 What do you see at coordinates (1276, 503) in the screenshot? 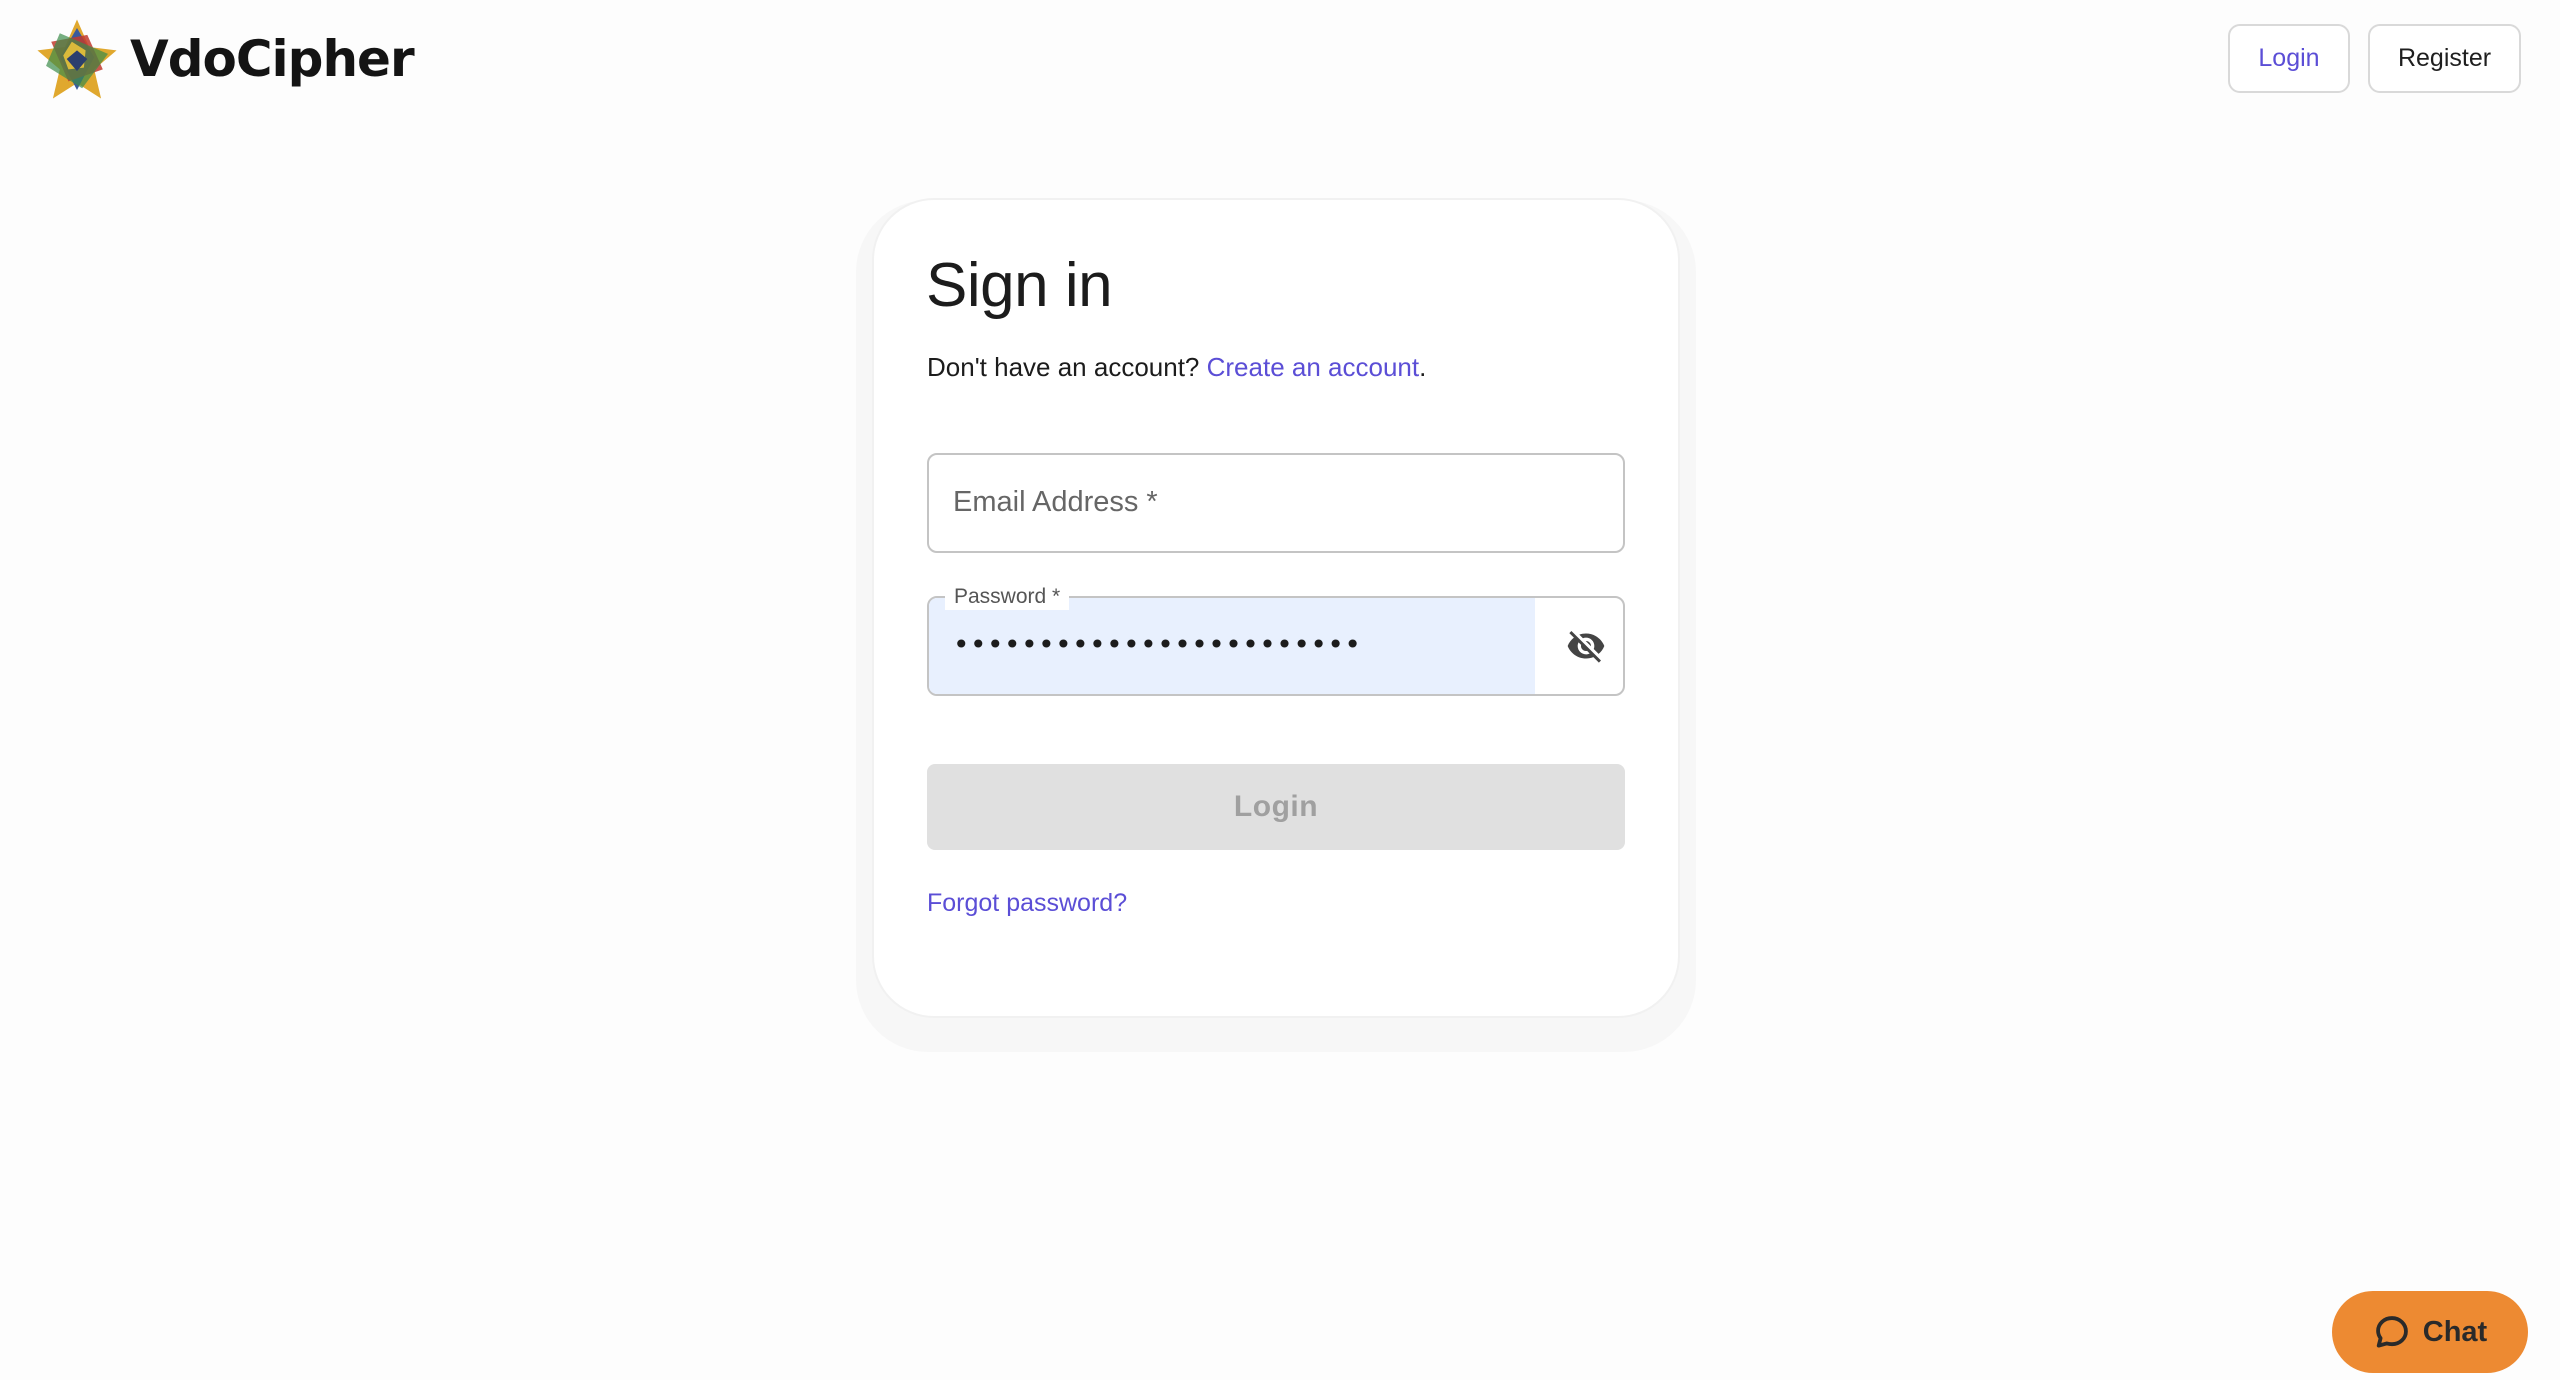
I see `email-field: Email Address *` at bounding box center [1276, 503].